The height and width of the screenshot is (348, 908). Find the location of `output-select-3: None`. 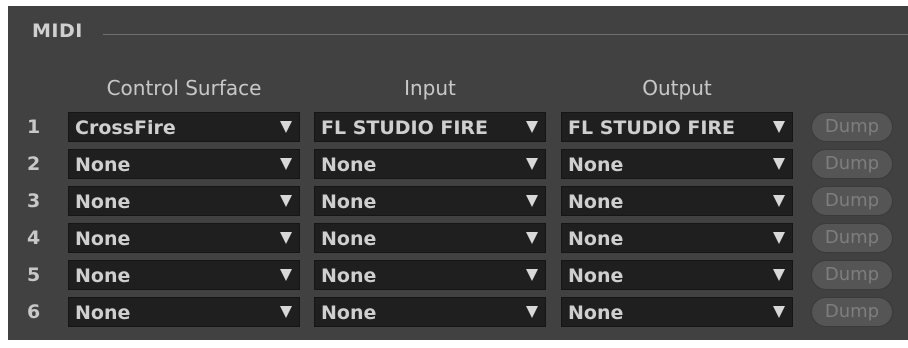

output-select-3: None is located at coordinates (677, 201).